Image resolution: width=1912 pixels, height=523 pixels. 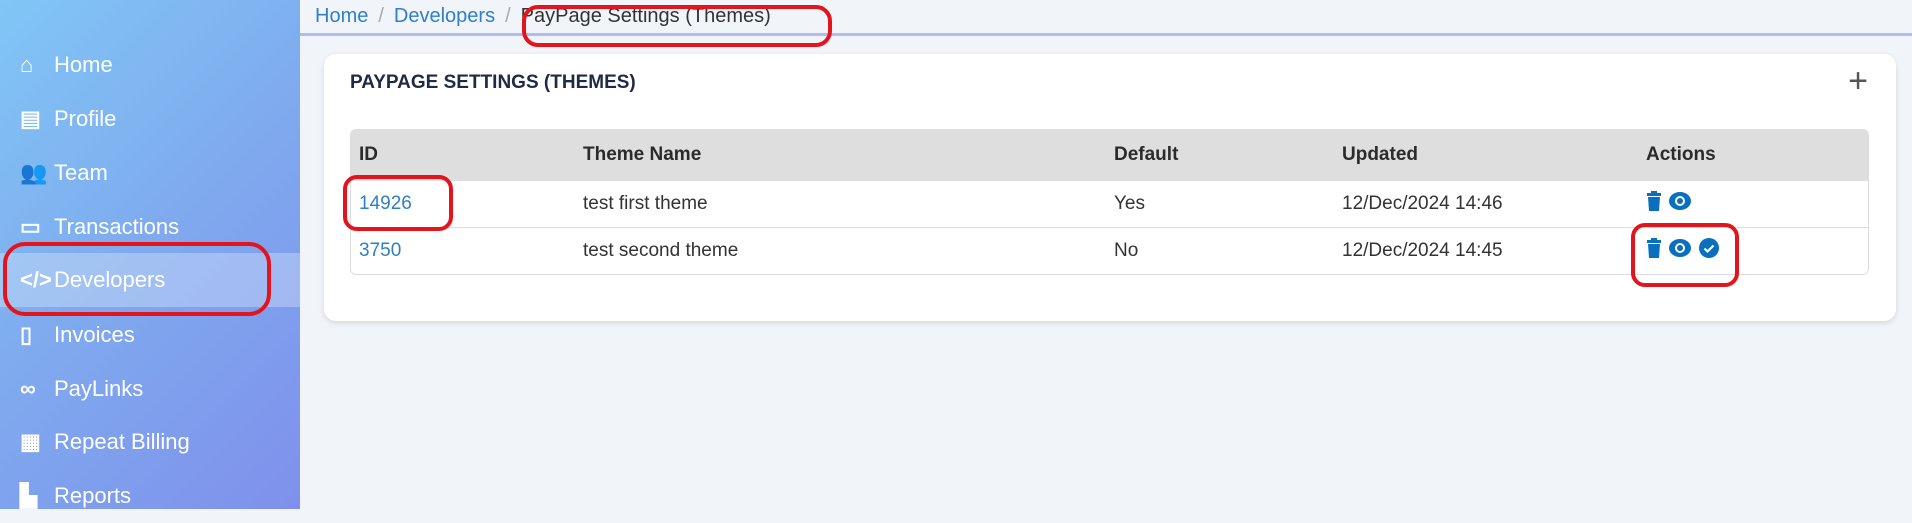 I want to click on theme-name: test second theme, so click(x=661, y=250).